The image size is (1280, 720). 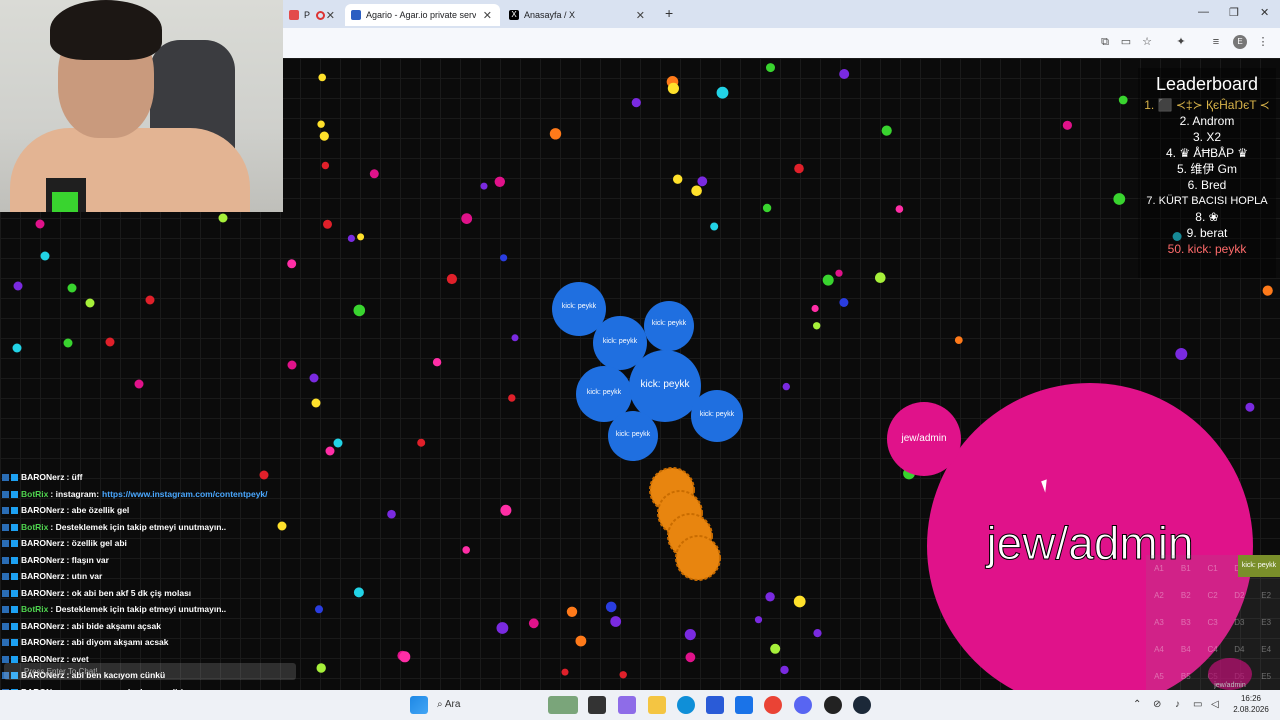 I want to click on tray-chevron-icon: ⌃, so click(x=1137, y=704).